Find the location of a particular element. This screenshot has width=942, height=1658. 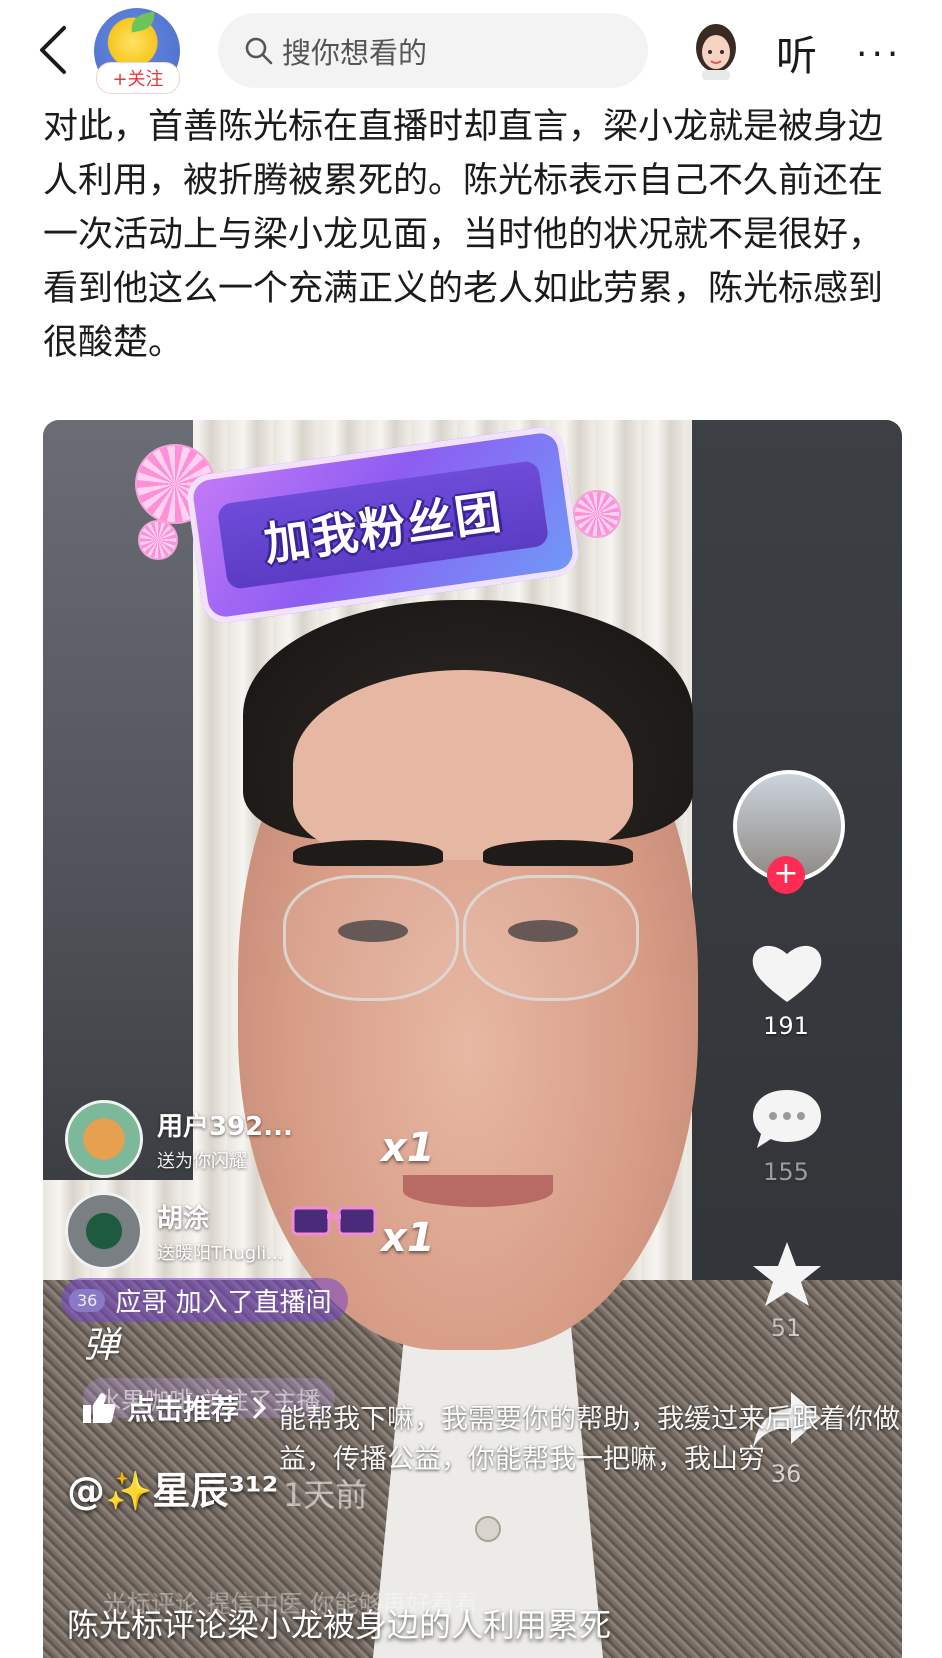

left-eyebrow is located at coordinates (368, 853).